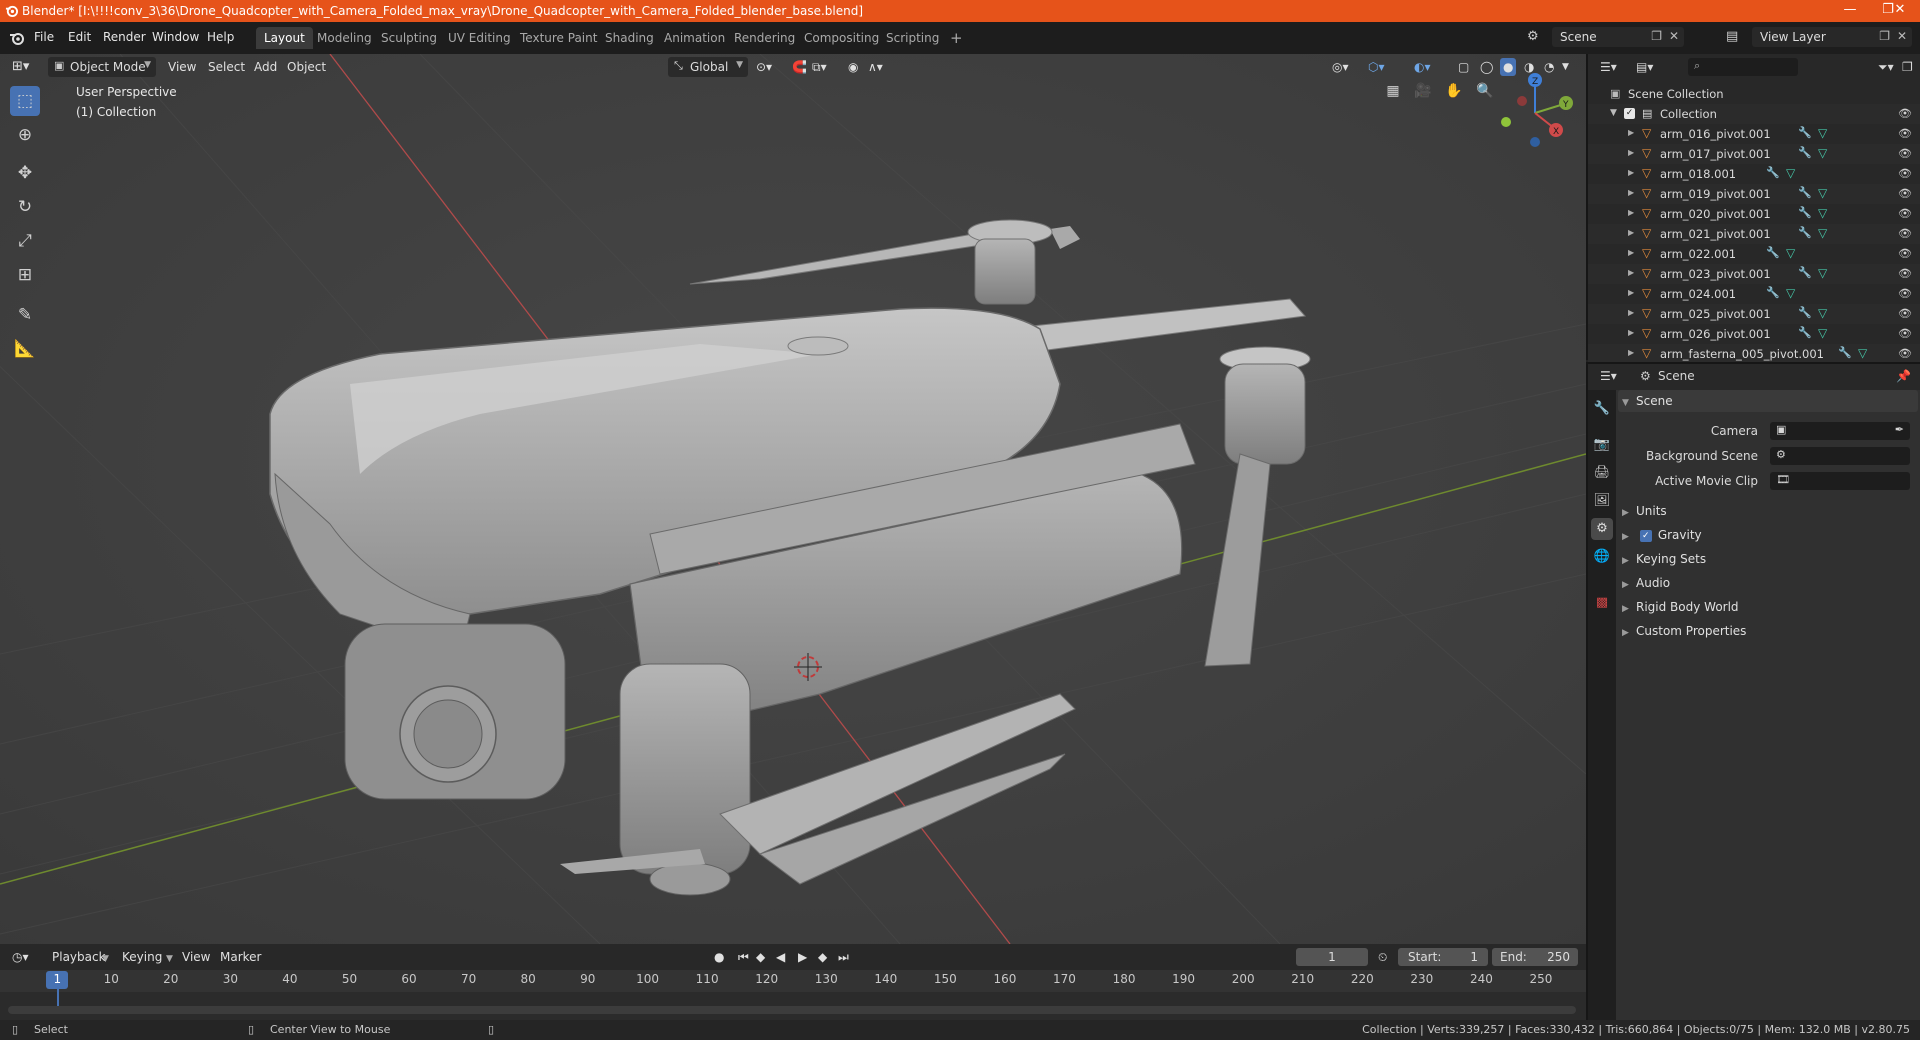 This screenshot has height=1040, width=1920. I want to click on menu-add: Add, so click(265, 67).